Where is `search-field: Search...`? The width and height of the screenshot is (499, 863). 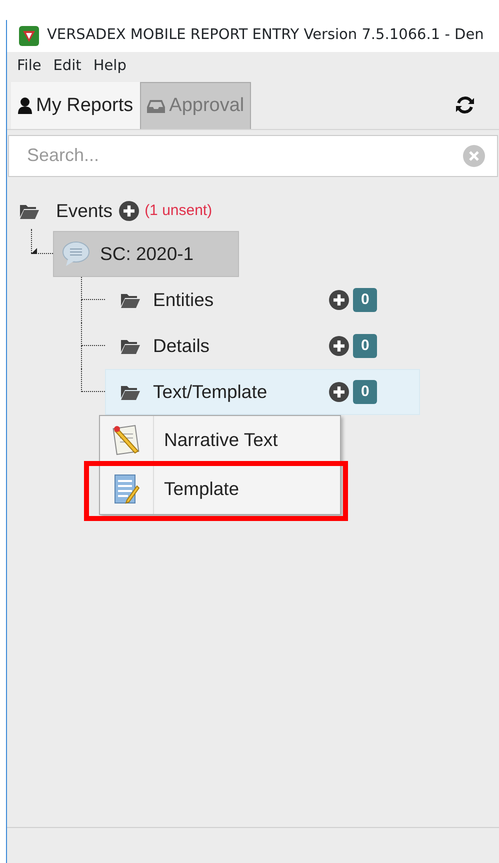
search-field: Search... is located at coordinates (253, 155).